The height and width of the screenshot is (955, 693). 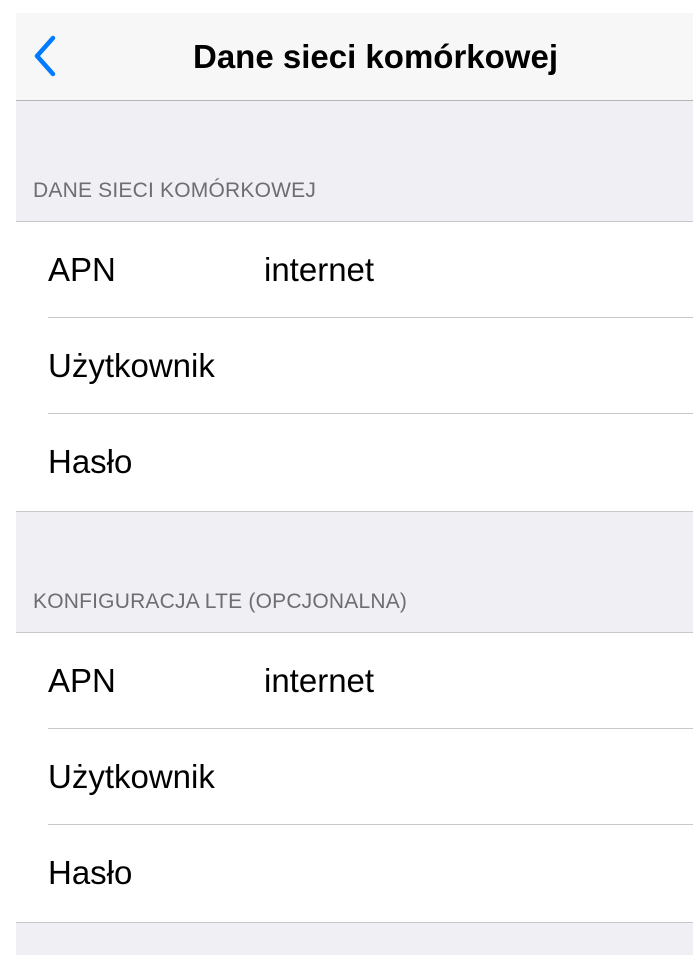 What do you see at coordinates (468, 681) in the screenshot?
I see `lte-apn-value: internet` at bounding box center [468, 681].